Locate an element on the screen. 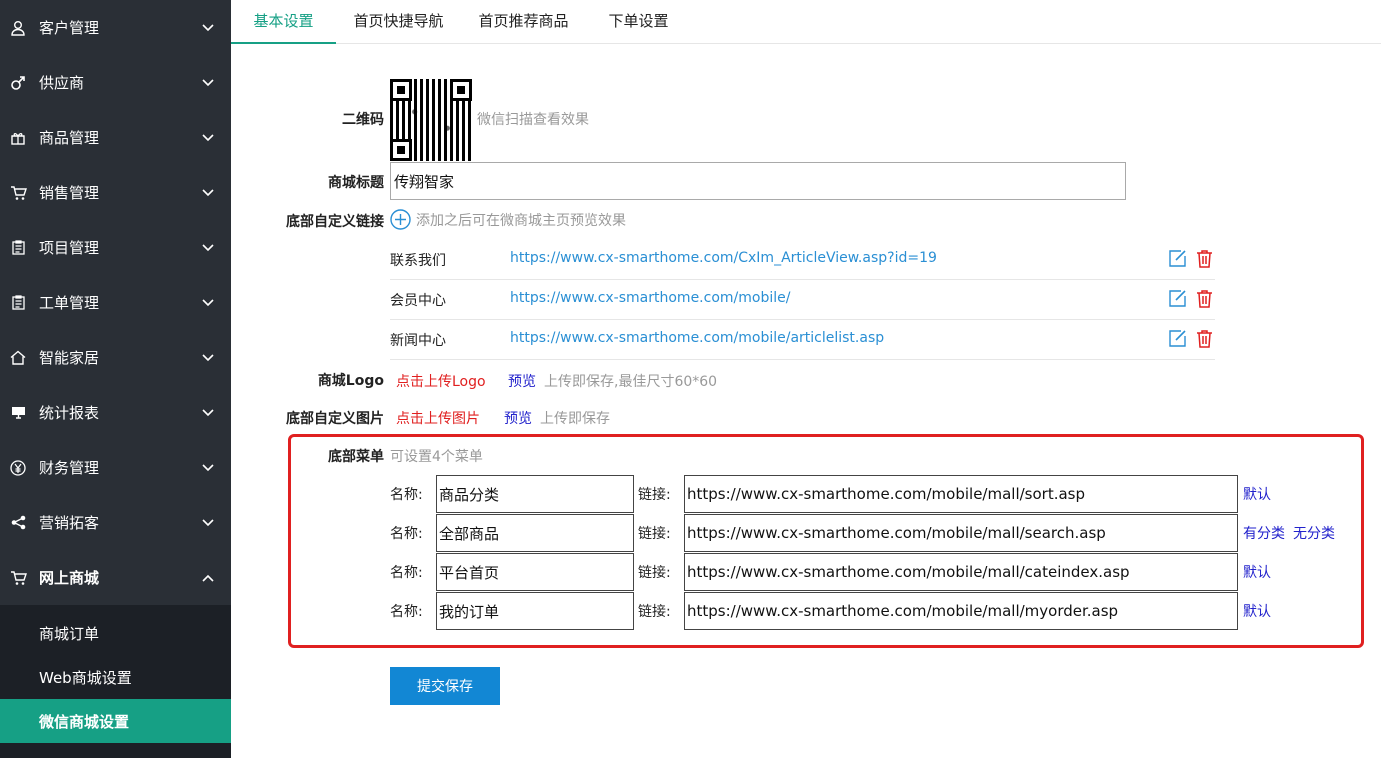 The image size is (1381, 758). sidebar-item-online-mall: 网上商城 is located at coordinates (115, 577).